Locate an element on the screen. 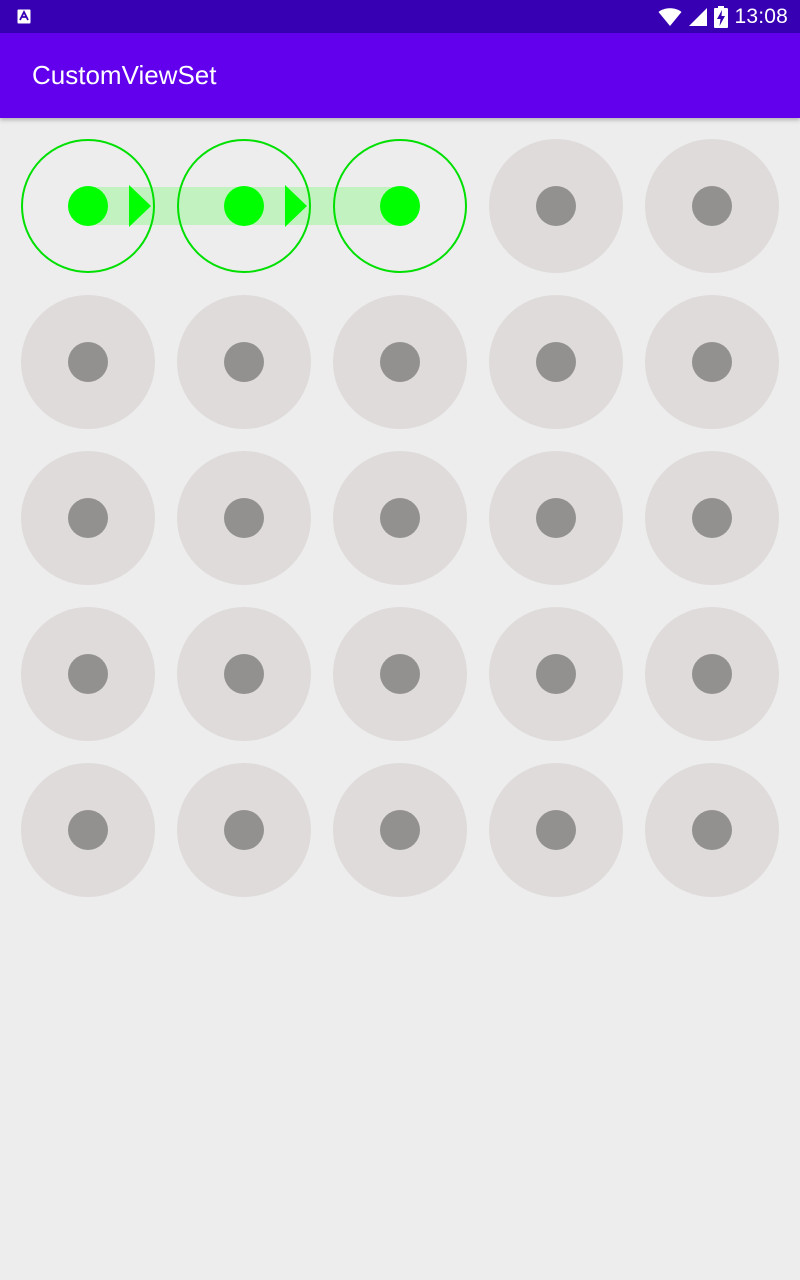  app-title: CustomViewSet is located at coordinates (124, 75).